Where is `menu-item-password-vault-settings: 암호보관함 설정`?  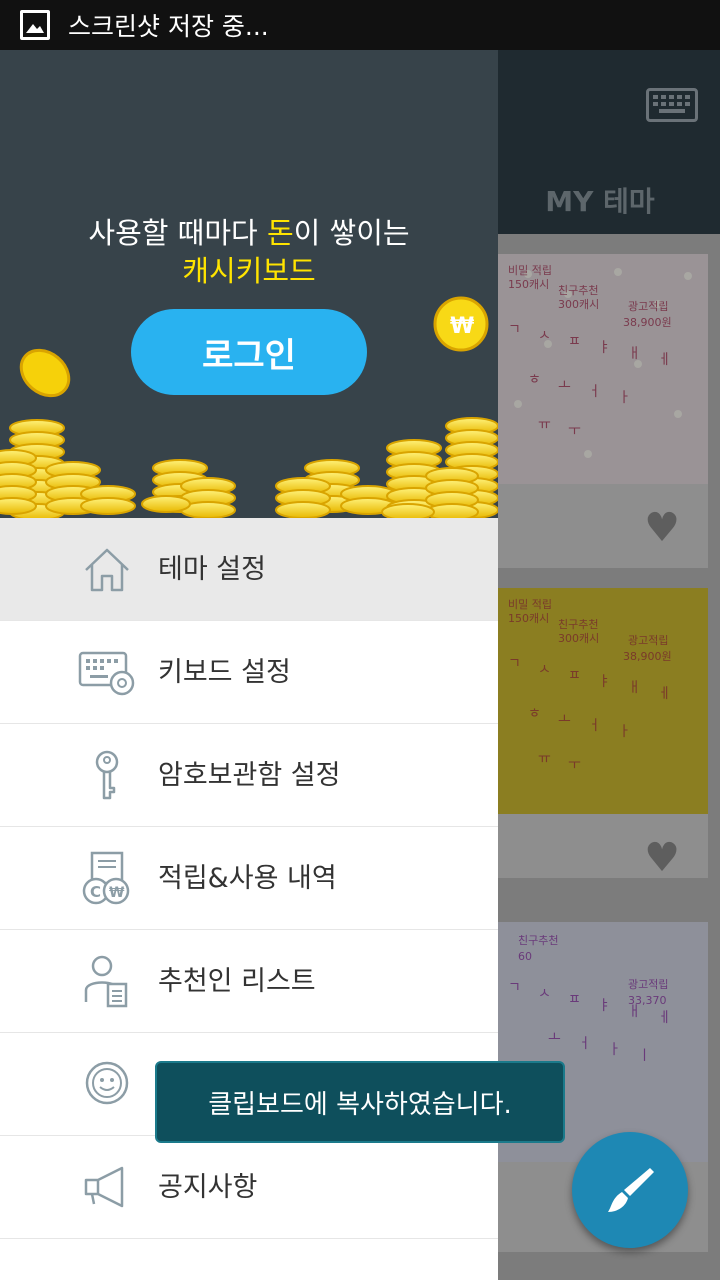 menu-item-password-vault-settings: 암호보관함 설정 is located at coordinates (249, 775).